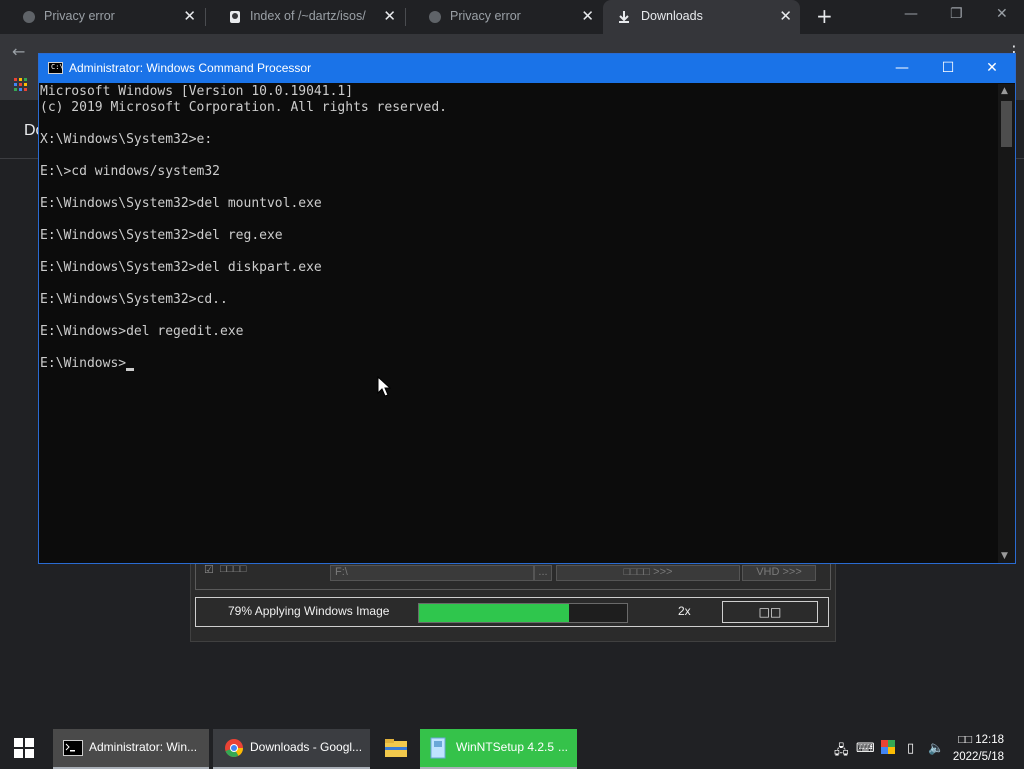  I want to click on progress-fill, so click(494, 613).